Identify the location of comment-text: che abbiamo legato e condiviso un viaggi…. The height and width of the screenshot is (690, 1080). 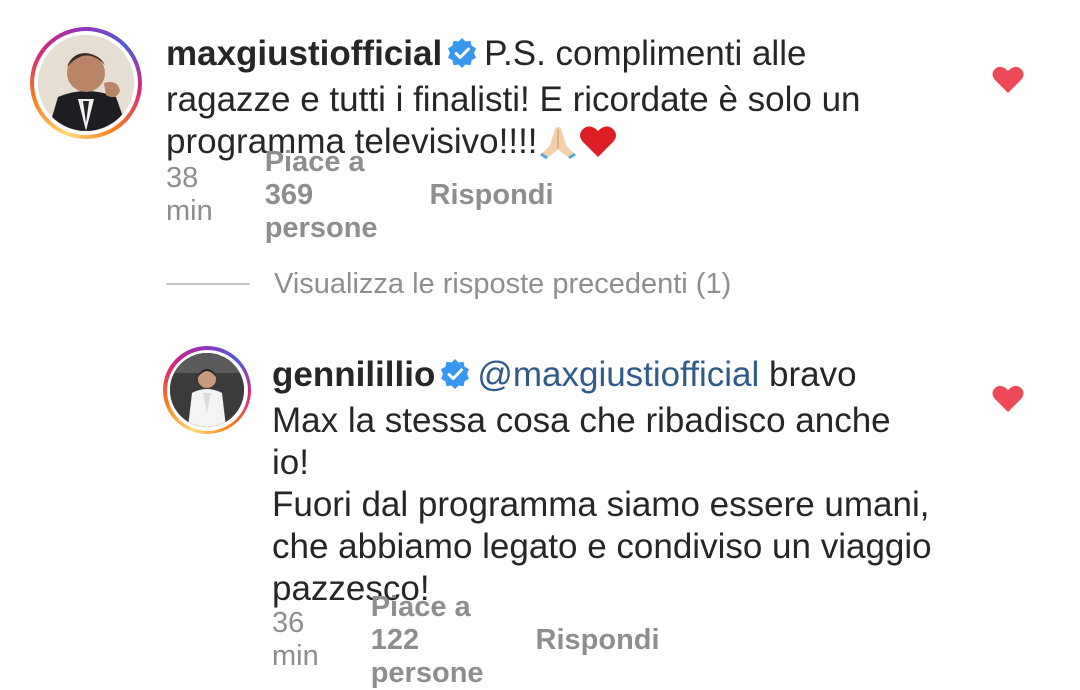
(602, 546).